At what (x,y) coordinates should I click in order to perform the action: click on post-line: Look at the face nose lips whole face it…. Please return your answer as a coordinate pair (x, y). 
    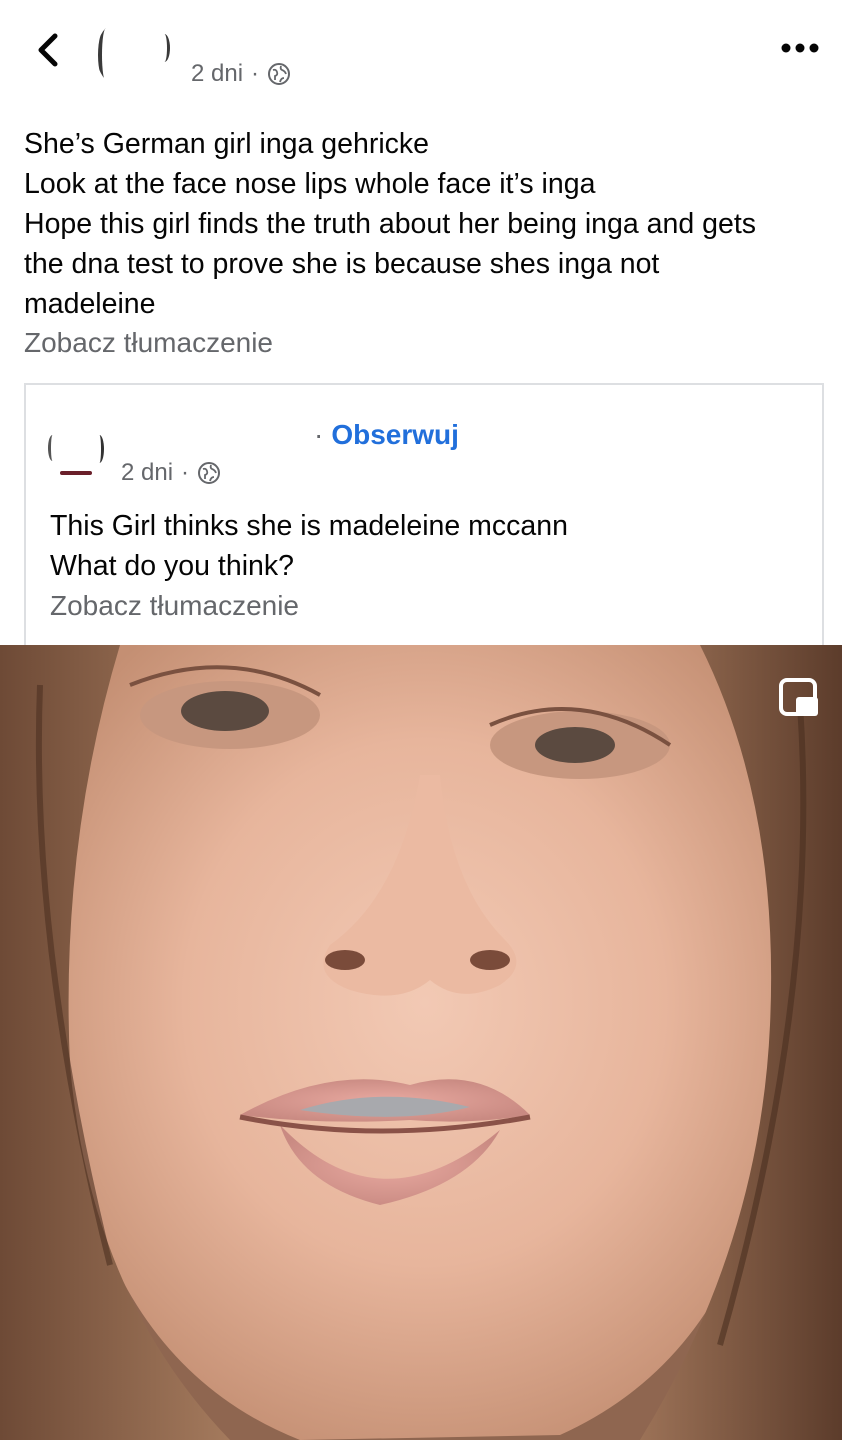
    Looking at the image, I should click on (310, 184).